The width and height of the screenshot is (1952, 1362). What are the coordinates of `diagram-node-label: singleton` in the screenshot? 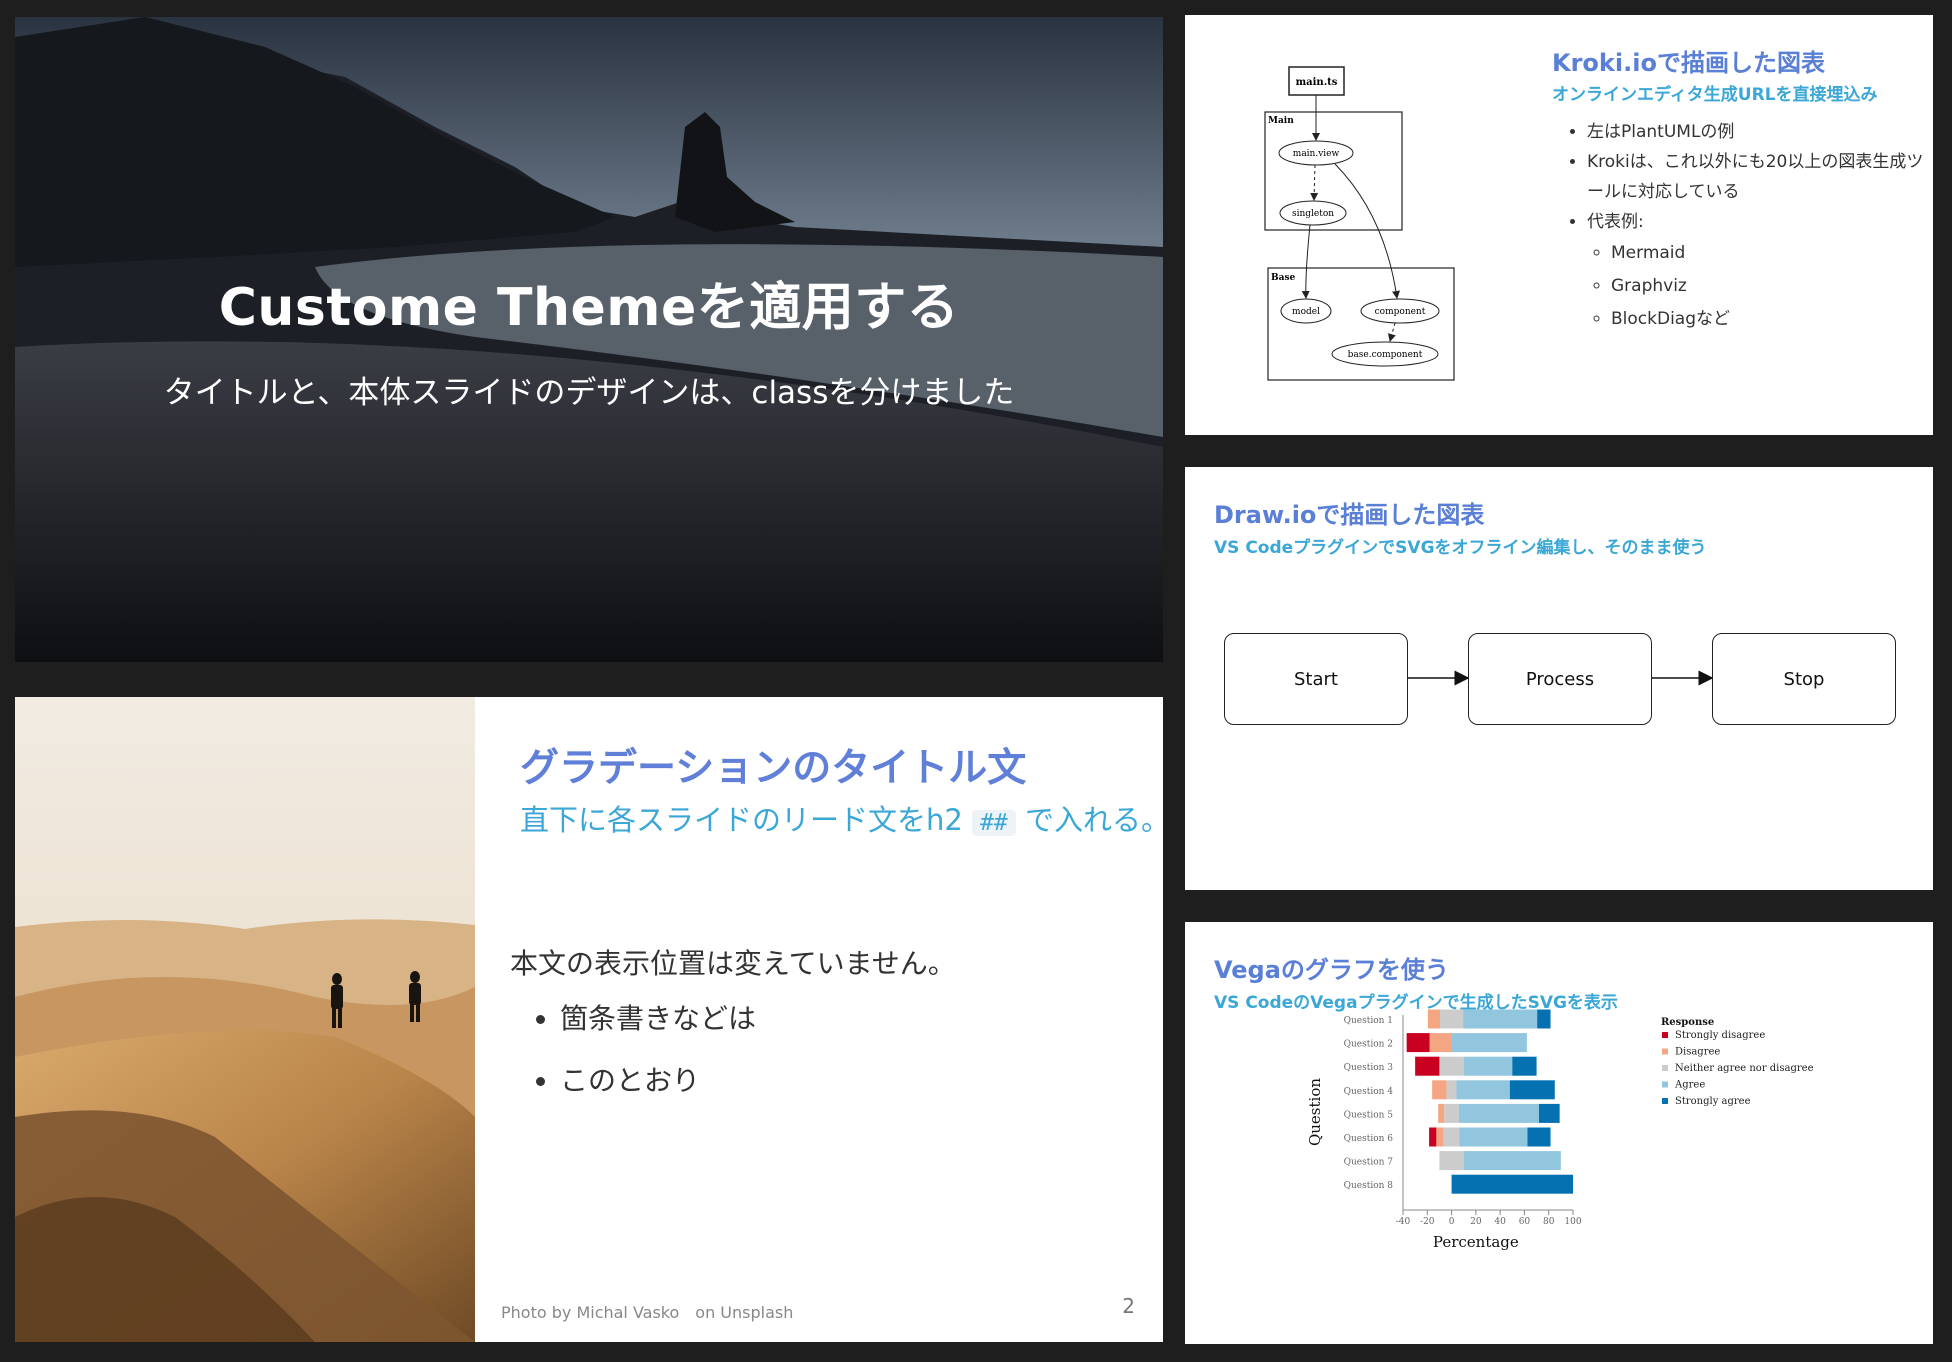 It's located at (1313, 214).